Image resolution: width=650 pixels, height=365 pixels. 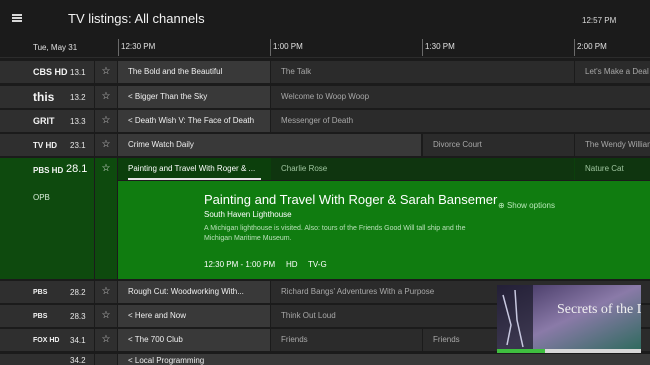 What do you see at coordinates (106, 359) in the screenshot?
I see `favorite-star-icon` at bounding box center [106, 359].